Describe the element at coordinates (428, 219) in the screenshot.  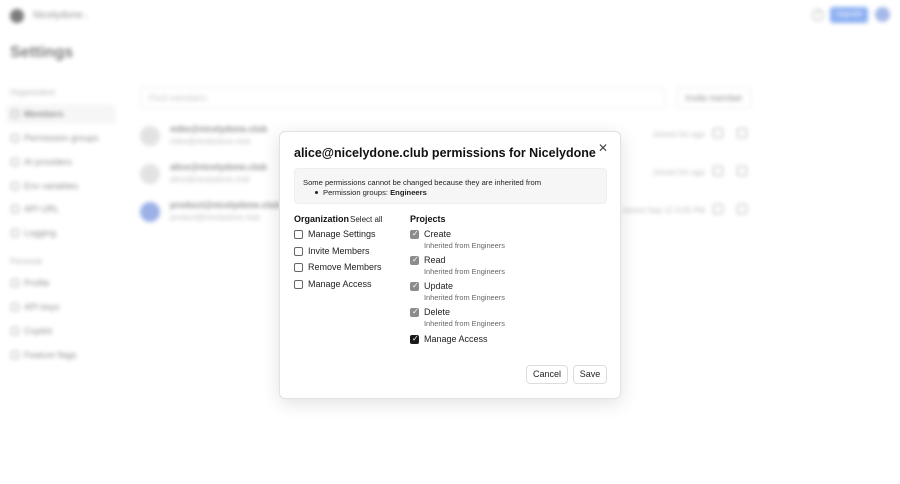
I see `projects-heading: Projects` at that location.